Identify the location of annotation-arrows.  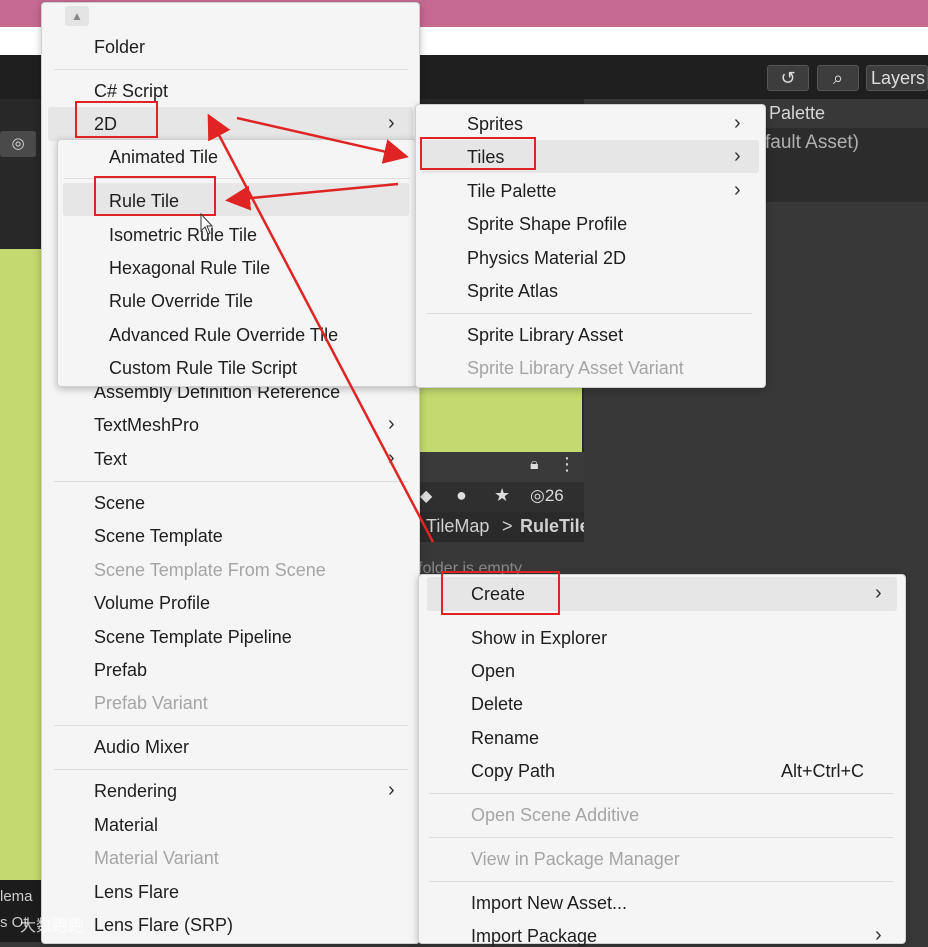
(321, 328).